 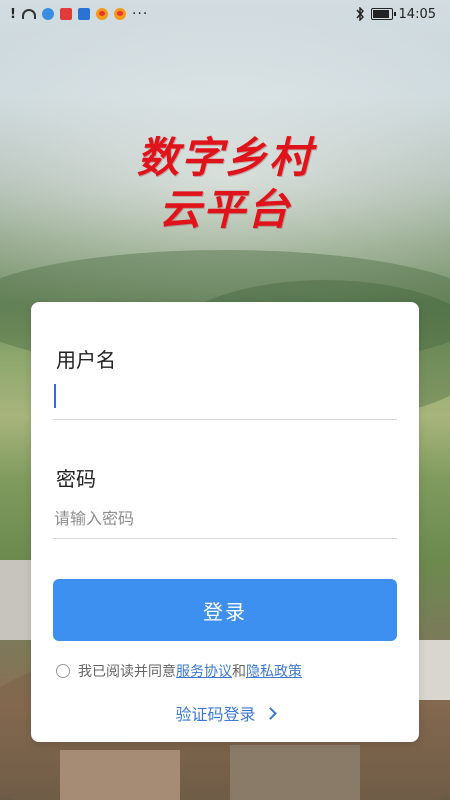 What do you see at coordinates (274, 671) in the screenshot?
I see `privacy-policy-link: 隐私政策` at bounding box center [274, 671].